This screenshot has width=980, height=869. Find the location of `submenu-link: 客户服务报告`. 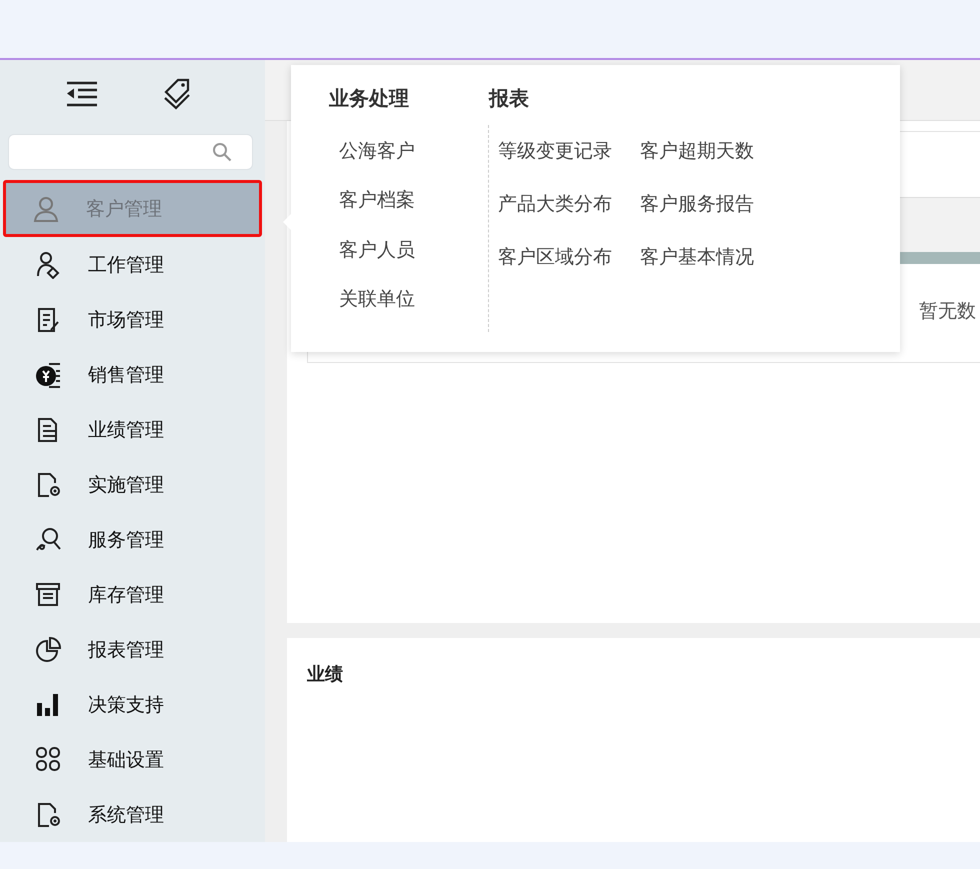

submenu-link: 客户服务报告 is located at coordinates (697, 214).